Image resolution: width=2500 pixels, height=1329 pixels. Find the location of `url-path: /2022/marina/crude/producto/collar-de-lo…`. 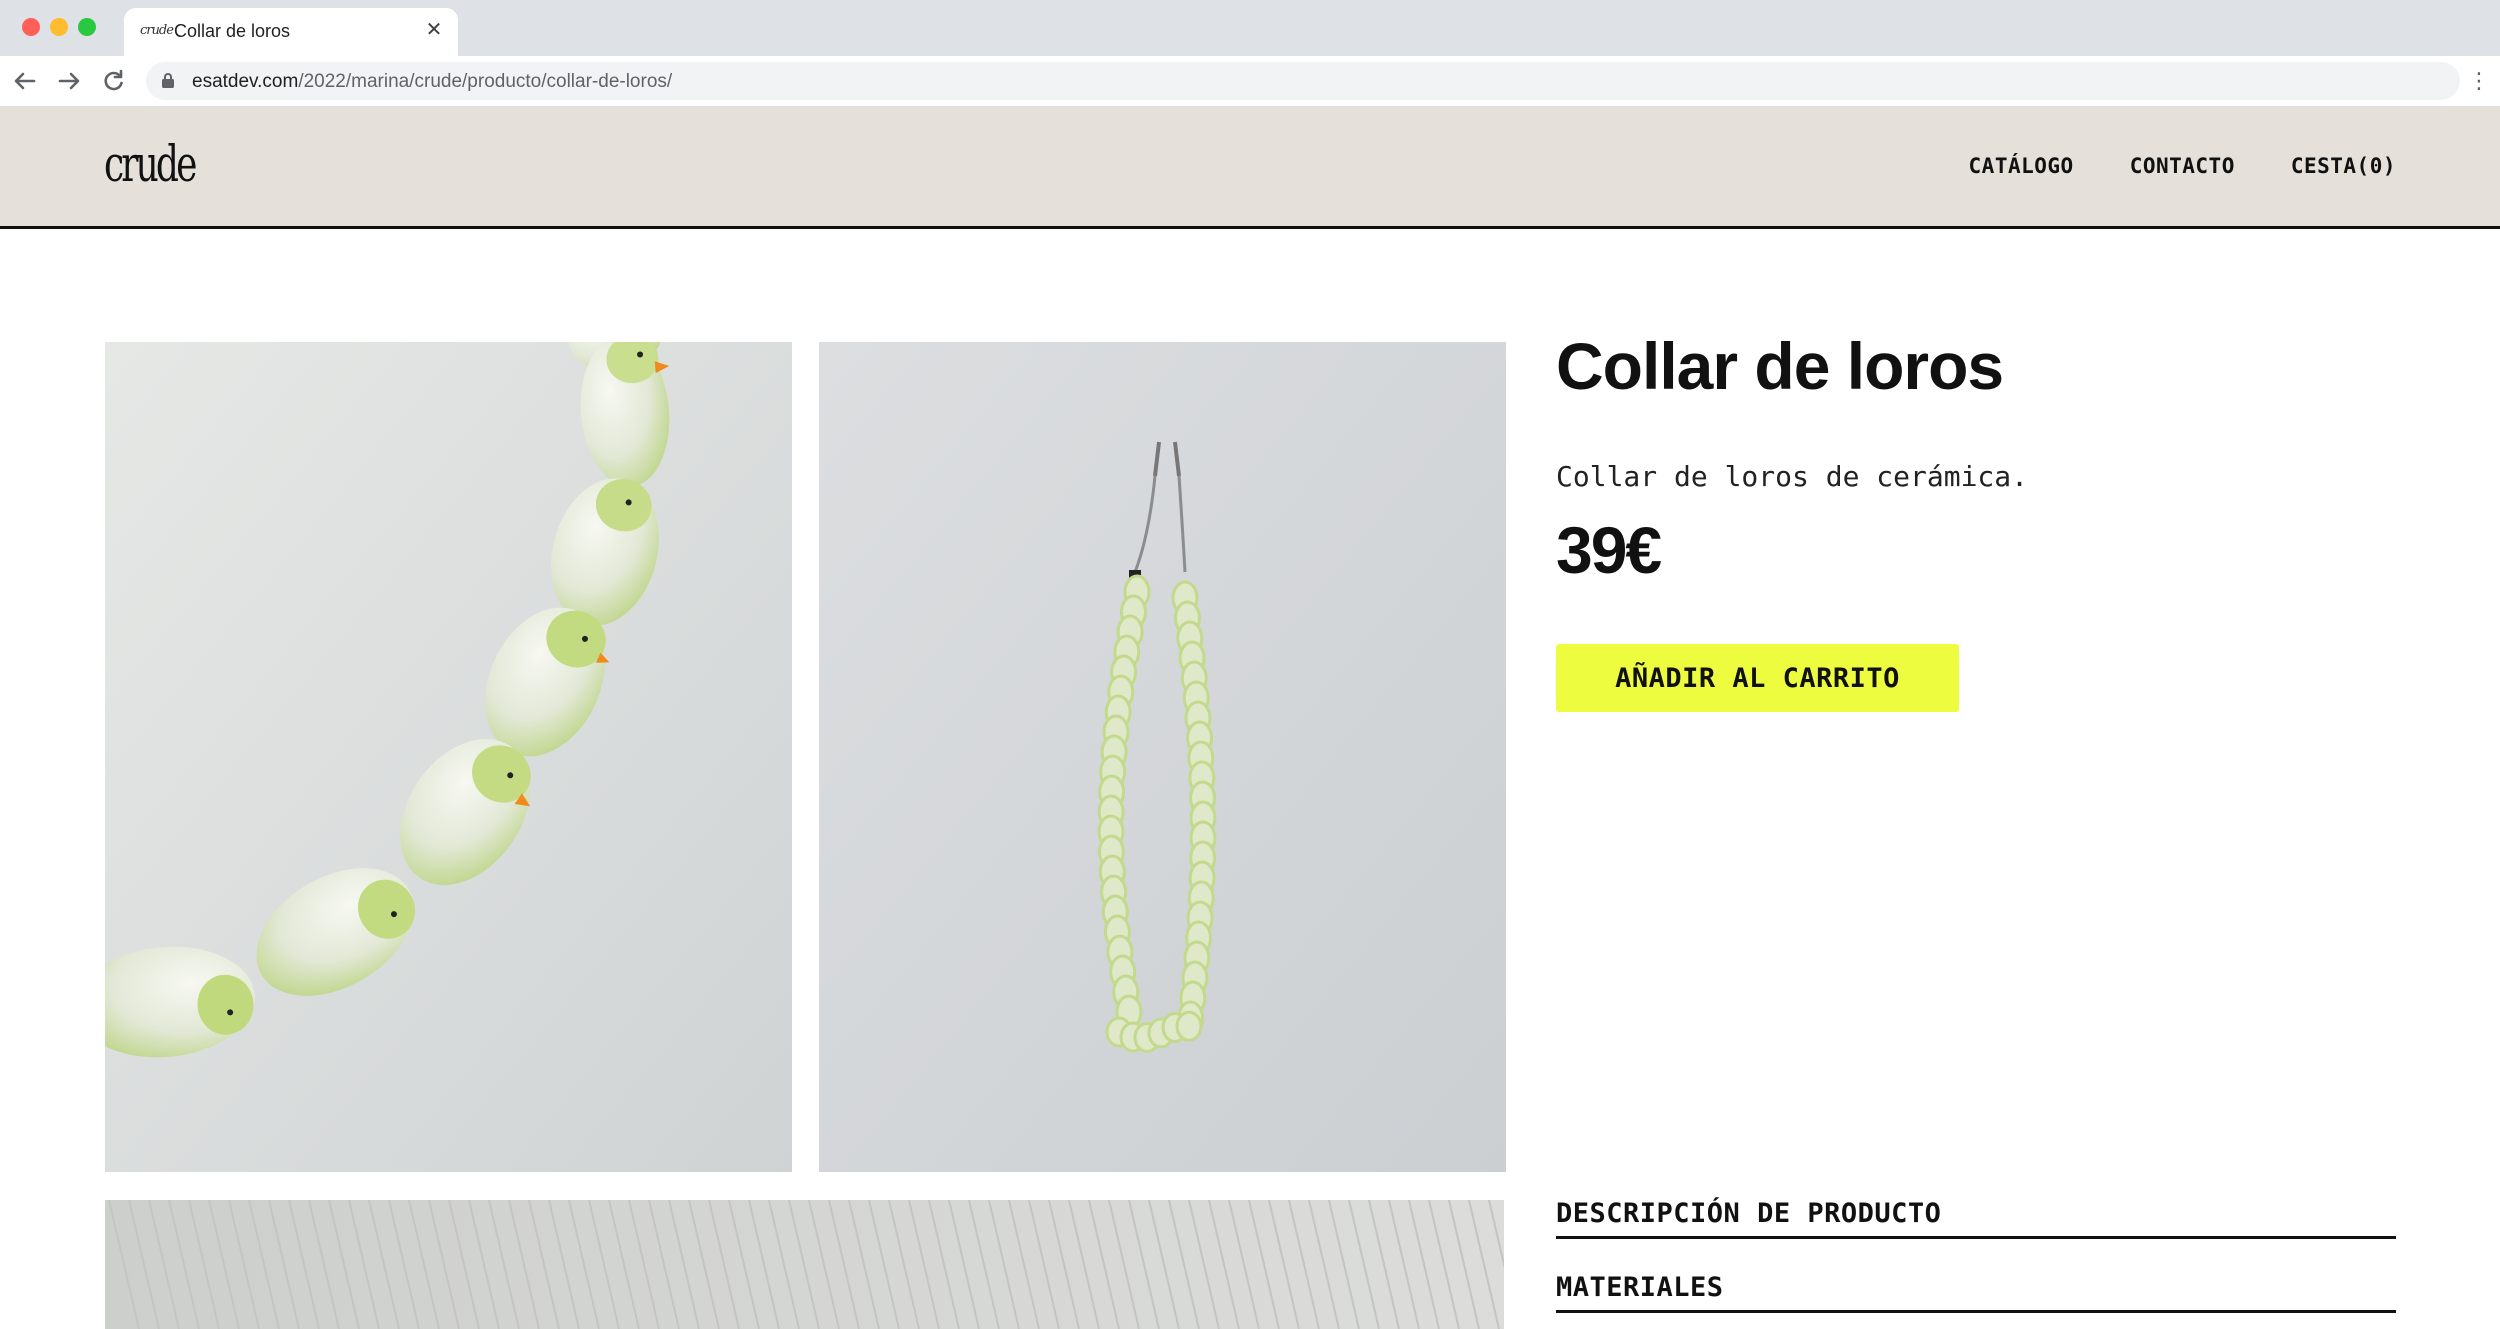

url-path: /2022/marina/crude/producto/collar-de-lo… is located at coordinates (485, 81).